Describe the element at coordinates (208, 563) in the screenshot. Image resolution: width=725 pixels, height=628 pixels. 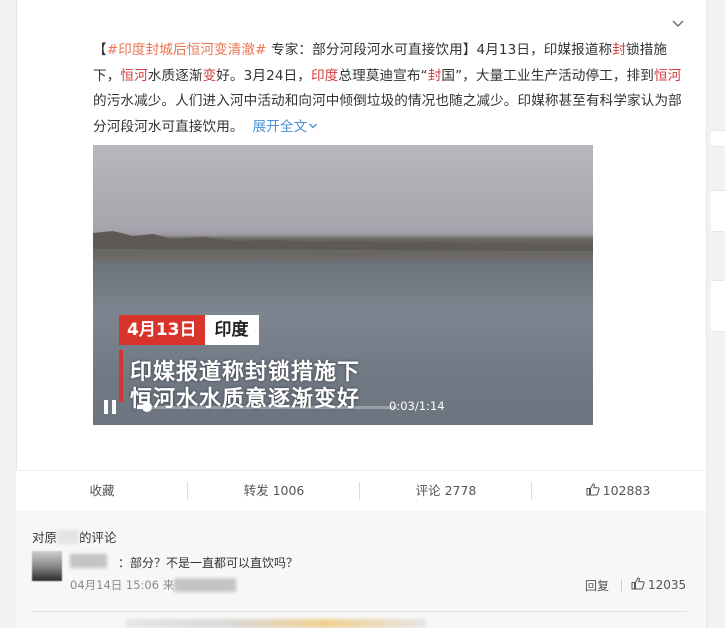
I see `comment-body: ：部分？不是一直都可以直饮吗？` at that location.